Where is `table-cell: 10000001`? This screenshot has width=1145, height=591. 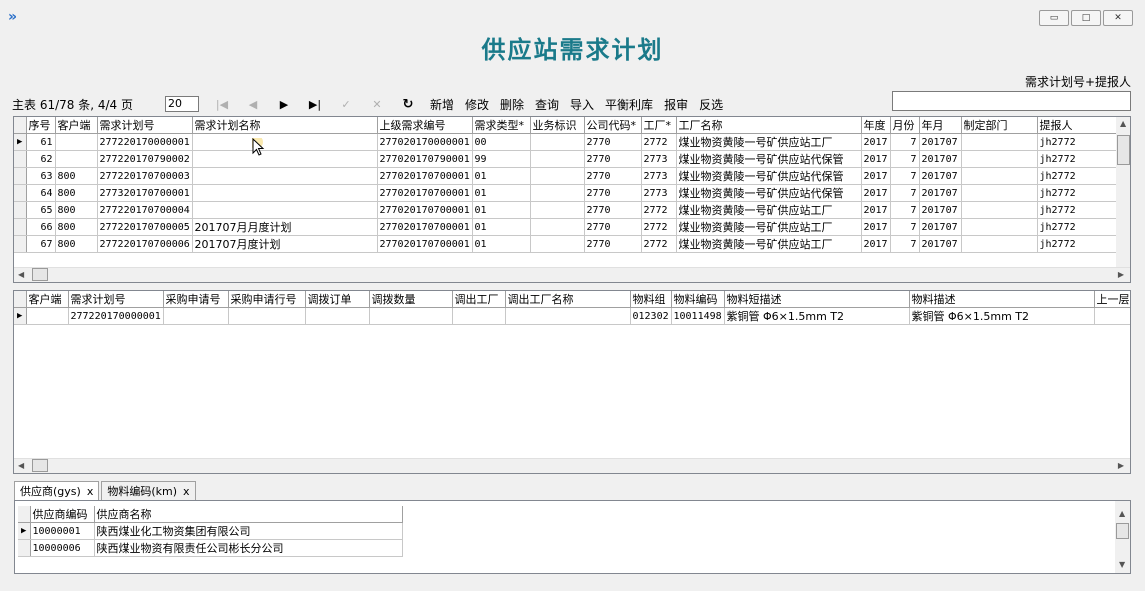 table-cell: 10000001 is located at coordinates (62, 531).